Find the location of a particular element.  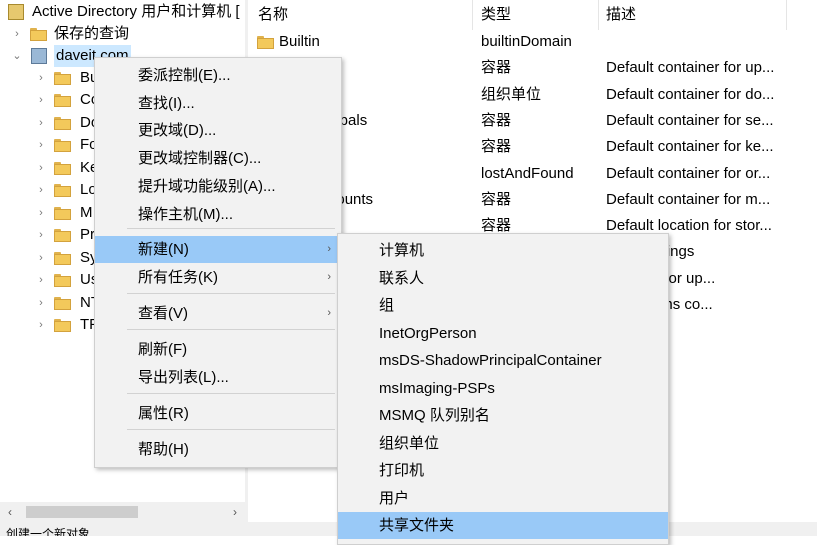

tree-horizontal-scrollbar: ‹ › is located at coordinates (122, 512).